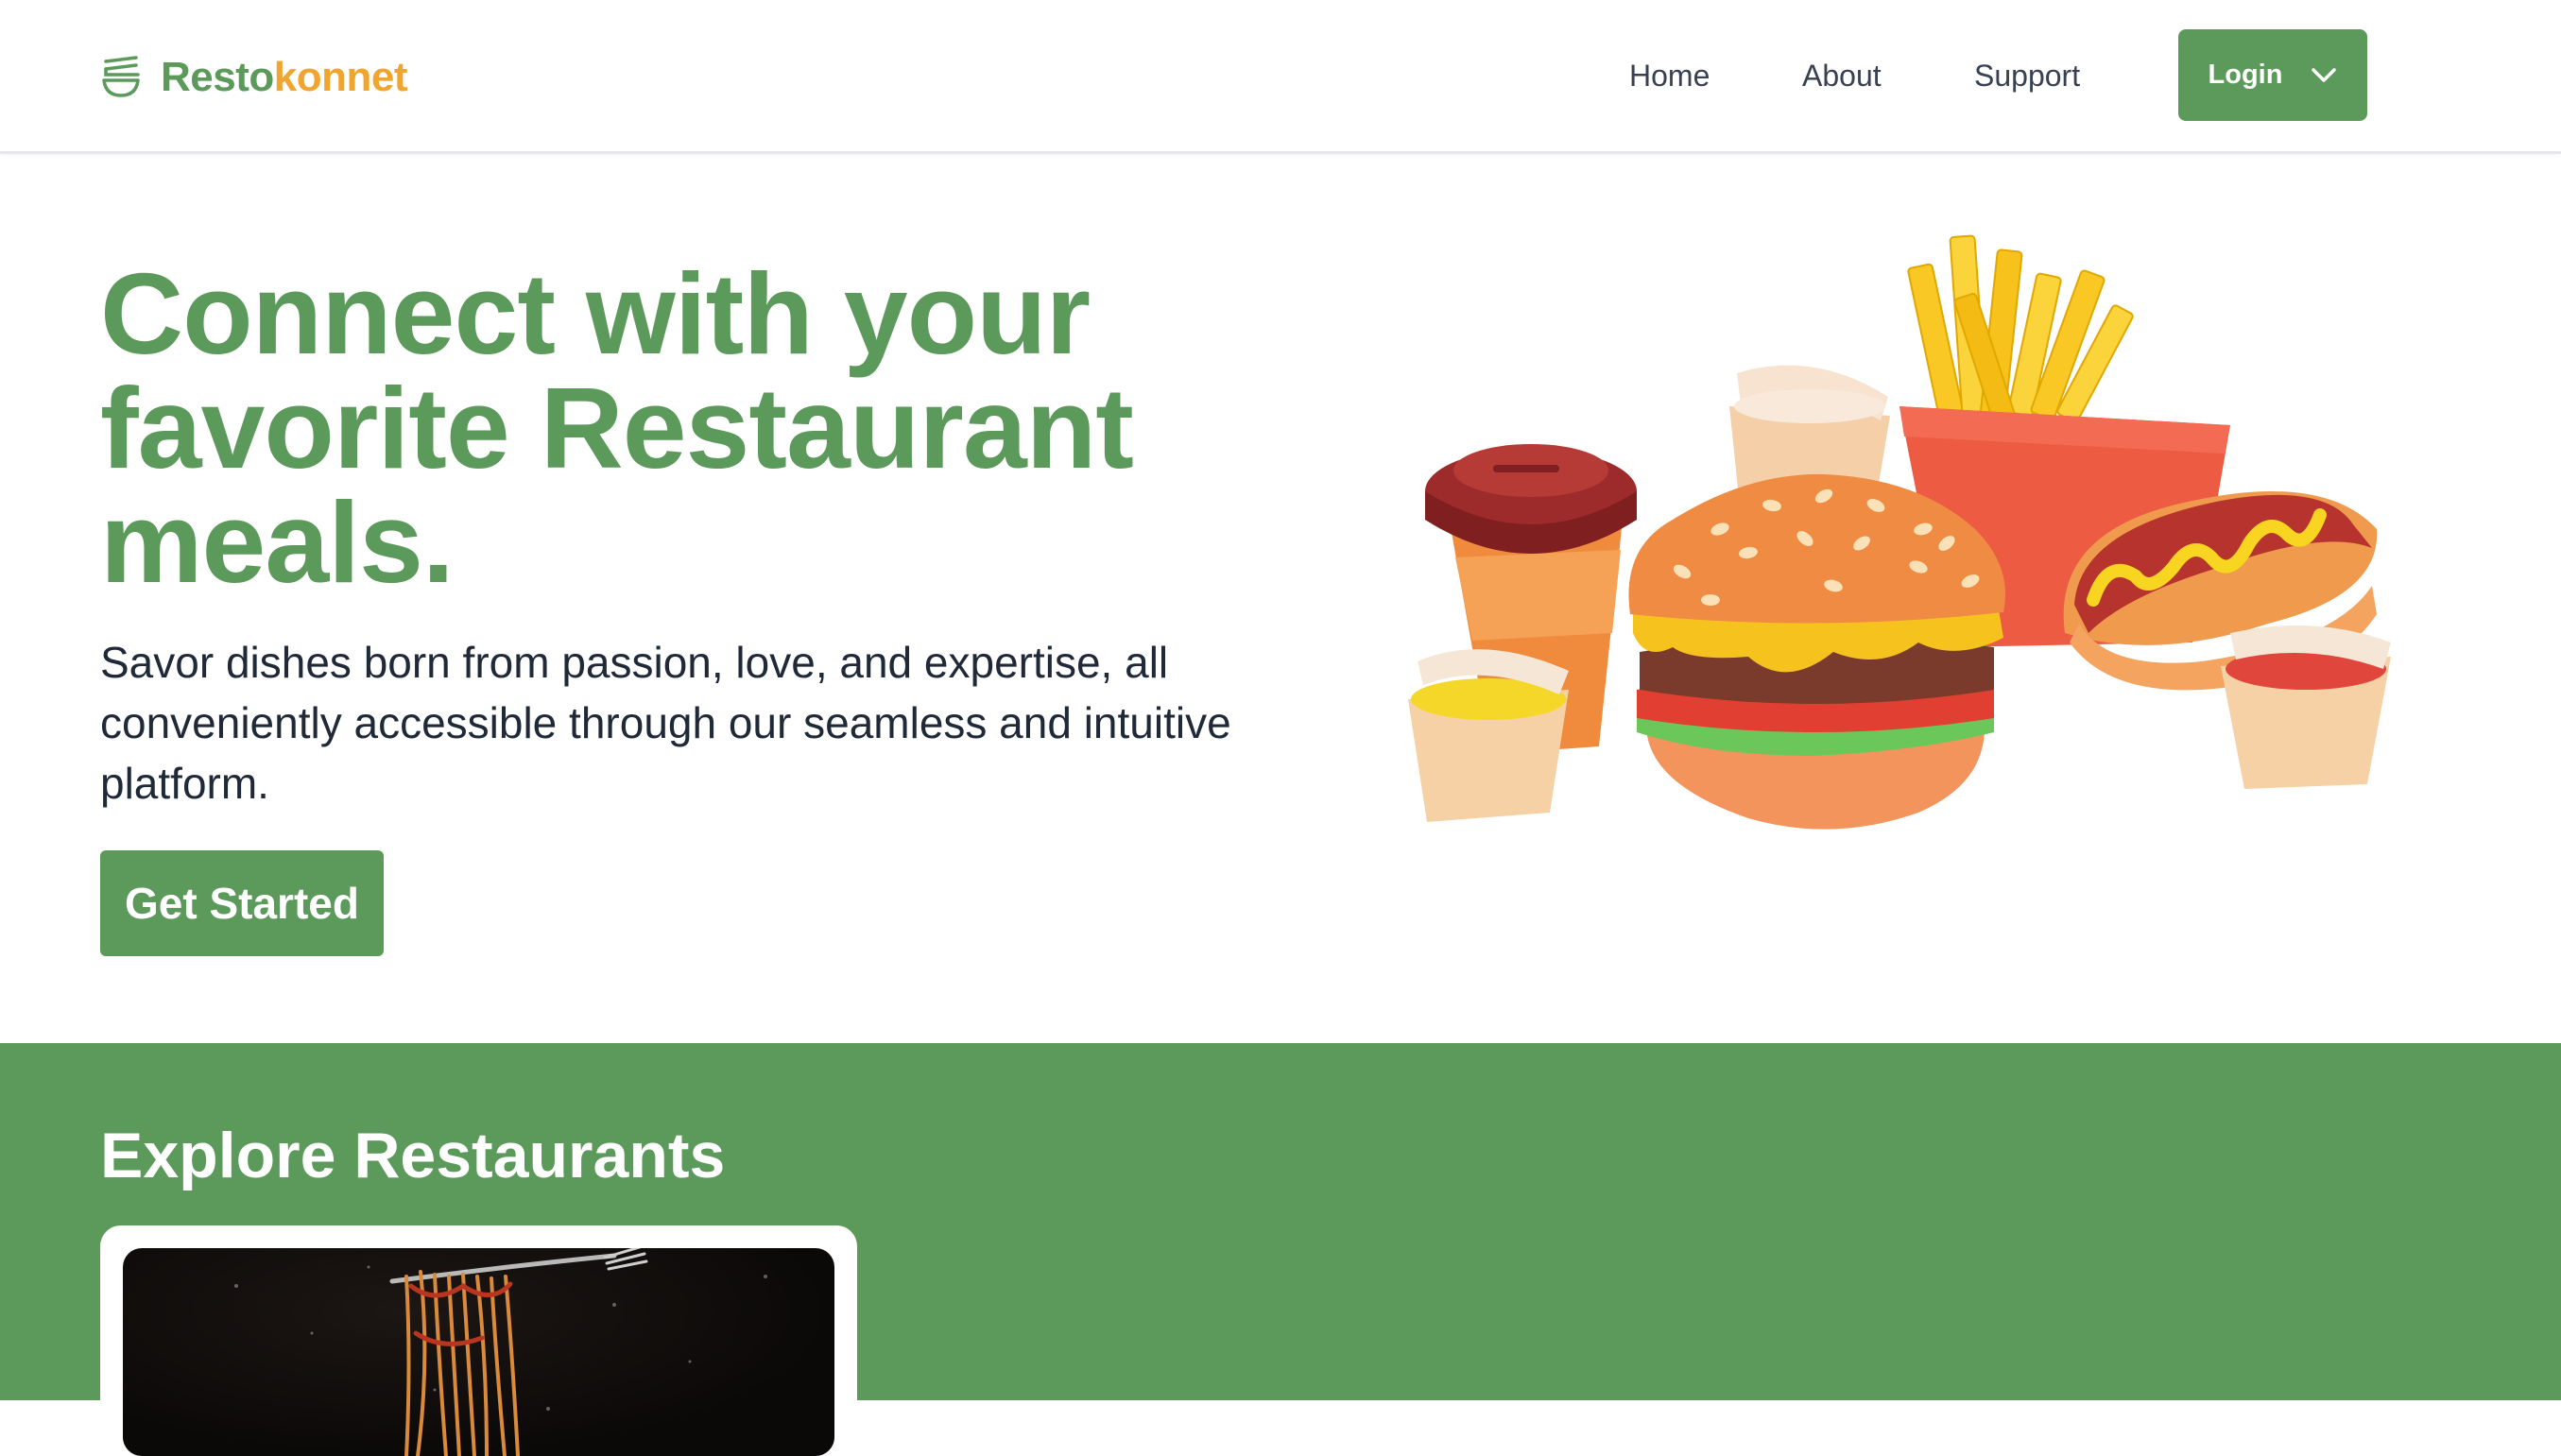  What do you see at coordinates (2027, 75) in the screenshot?
I see `nav-support-link: Support` at bounding box center [2027, 75].